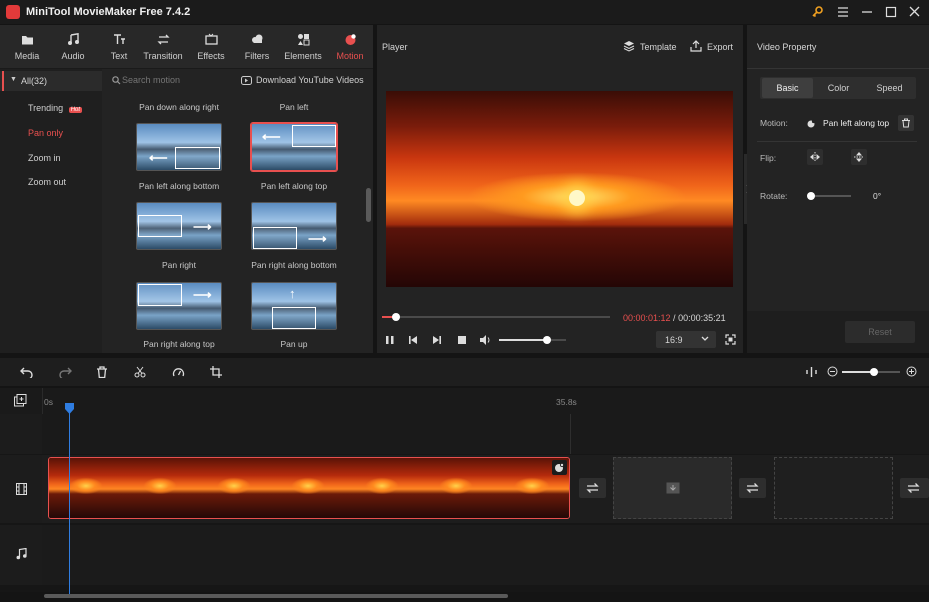 Image resolution: width=929 pixels, height=602 pixels. I want to click on speed-icon, so click(178, 372).